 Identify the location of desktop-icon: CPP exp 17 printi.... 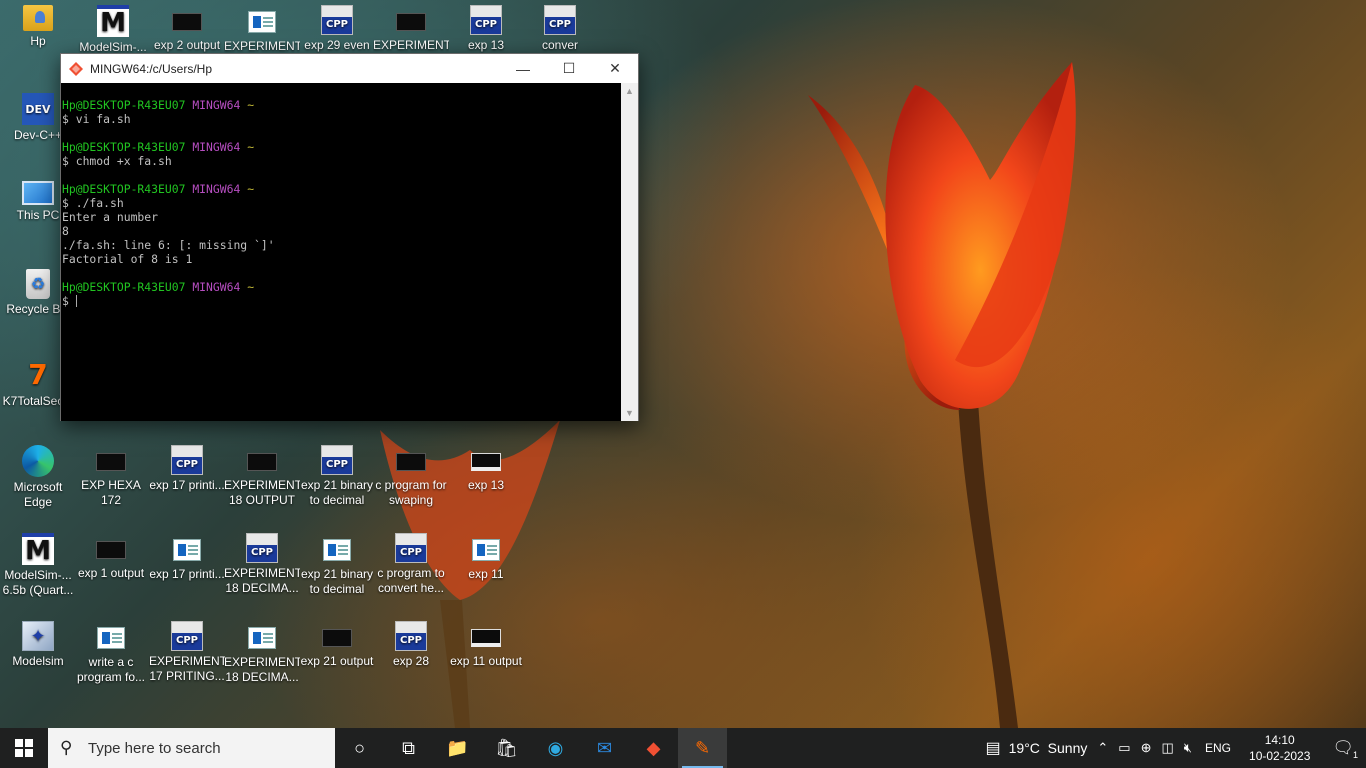
(187, 484).